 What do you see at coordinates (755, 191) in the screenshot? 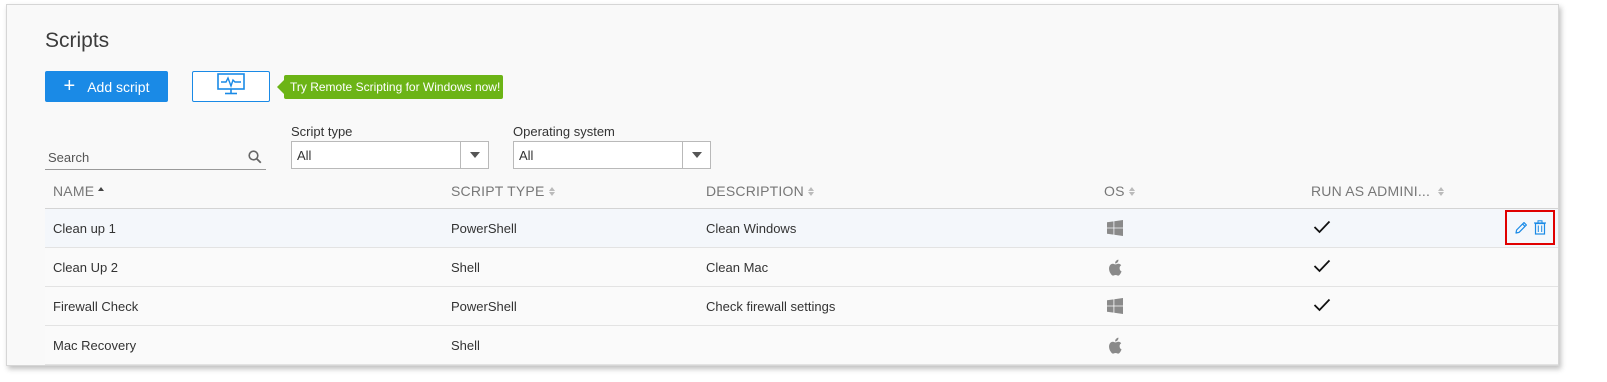
I see `column-header-label: DESCRIPTION` at bounding box center [755, 191].